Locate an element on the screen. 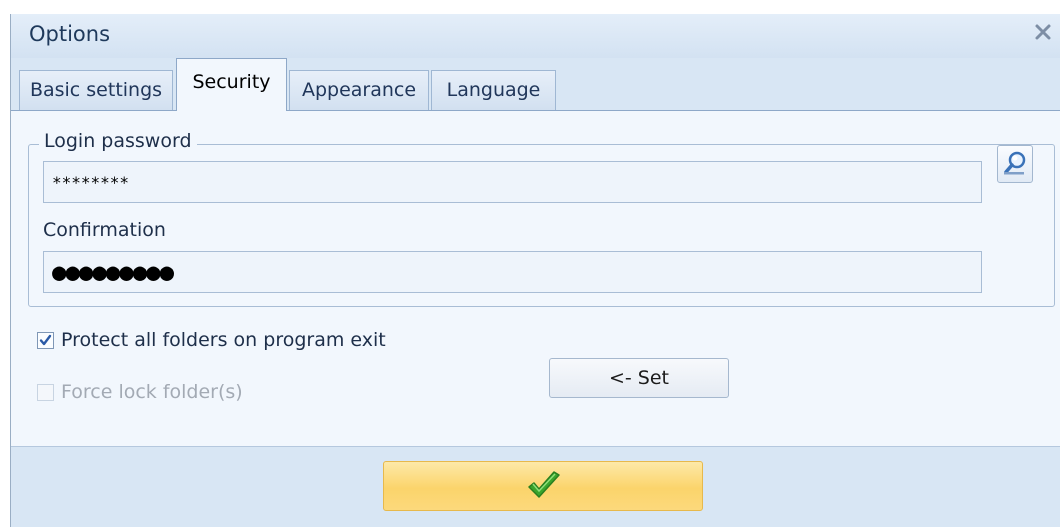 Image resolution: width=1060 pixels, height=527 pixels. checkmark-icon is located at coordinates (544, 484).